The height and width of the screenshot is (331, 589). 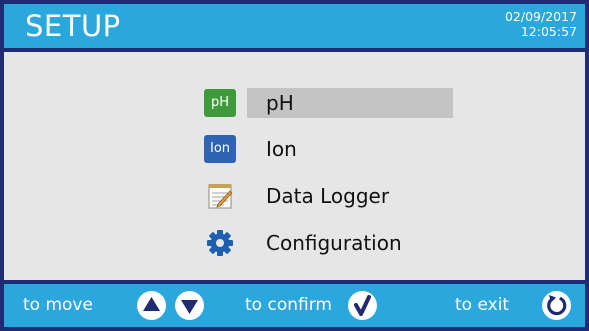 I want to click on menu-item-data-logger: Data Logger, so click(x=329, y=196).